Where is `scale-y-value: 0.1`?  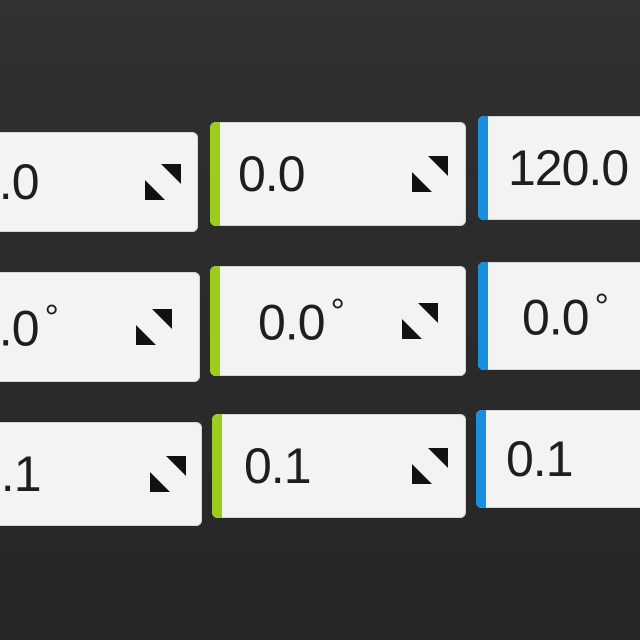
scale-y-value: 0.1 is located at coordinates (278, 466).